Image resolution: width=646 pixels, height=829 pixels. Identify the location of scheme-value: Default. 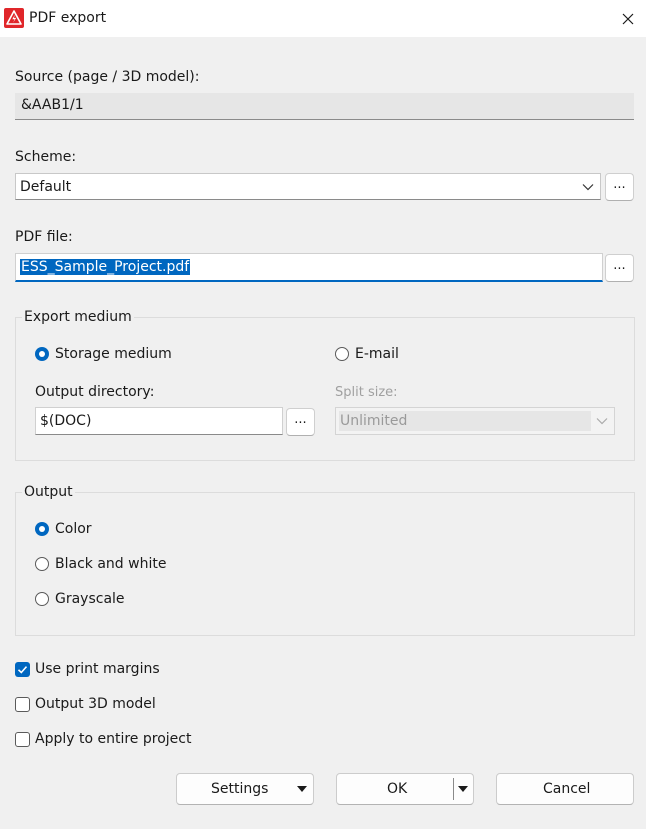
(46, 187).